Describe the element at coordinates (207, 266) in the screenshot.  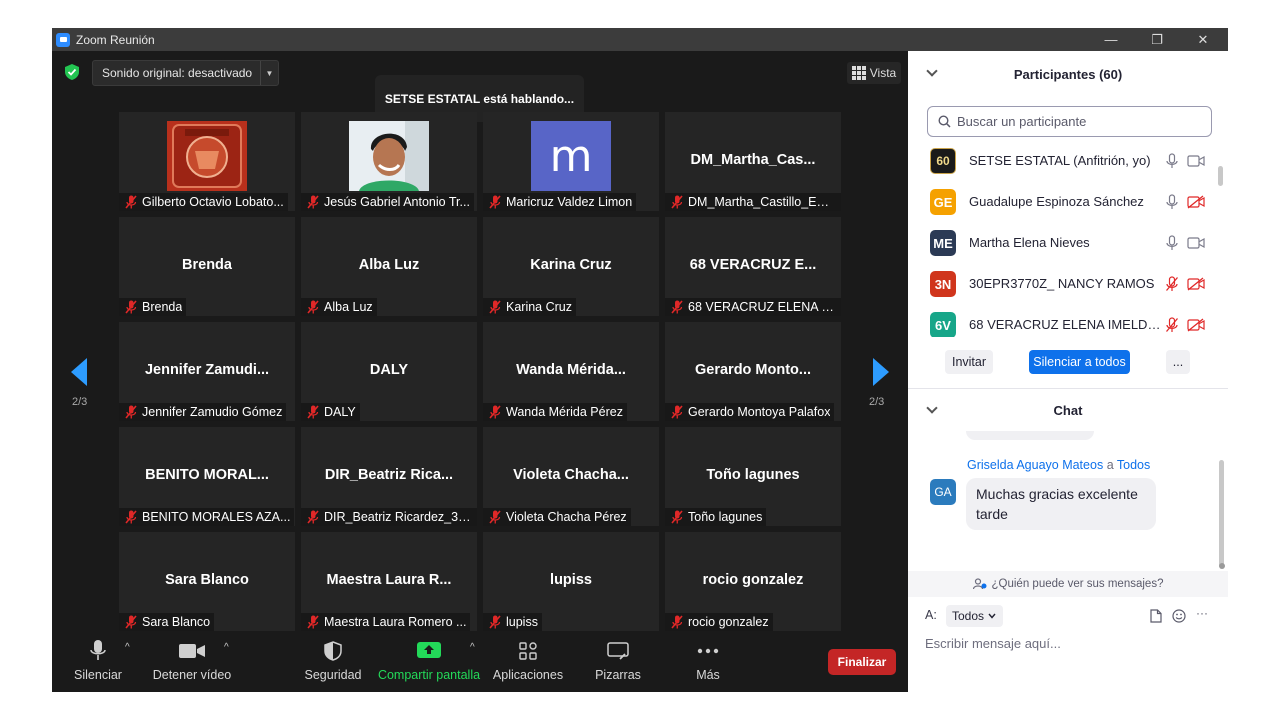
I see `video-tile: Brenda Brenda` at that location.